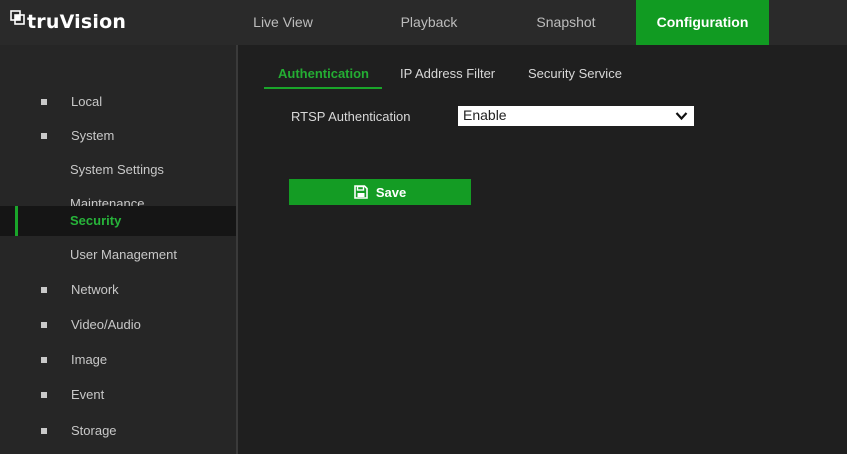  I want to click on sidebar-item-user-management: User Management, so click(118, 255).